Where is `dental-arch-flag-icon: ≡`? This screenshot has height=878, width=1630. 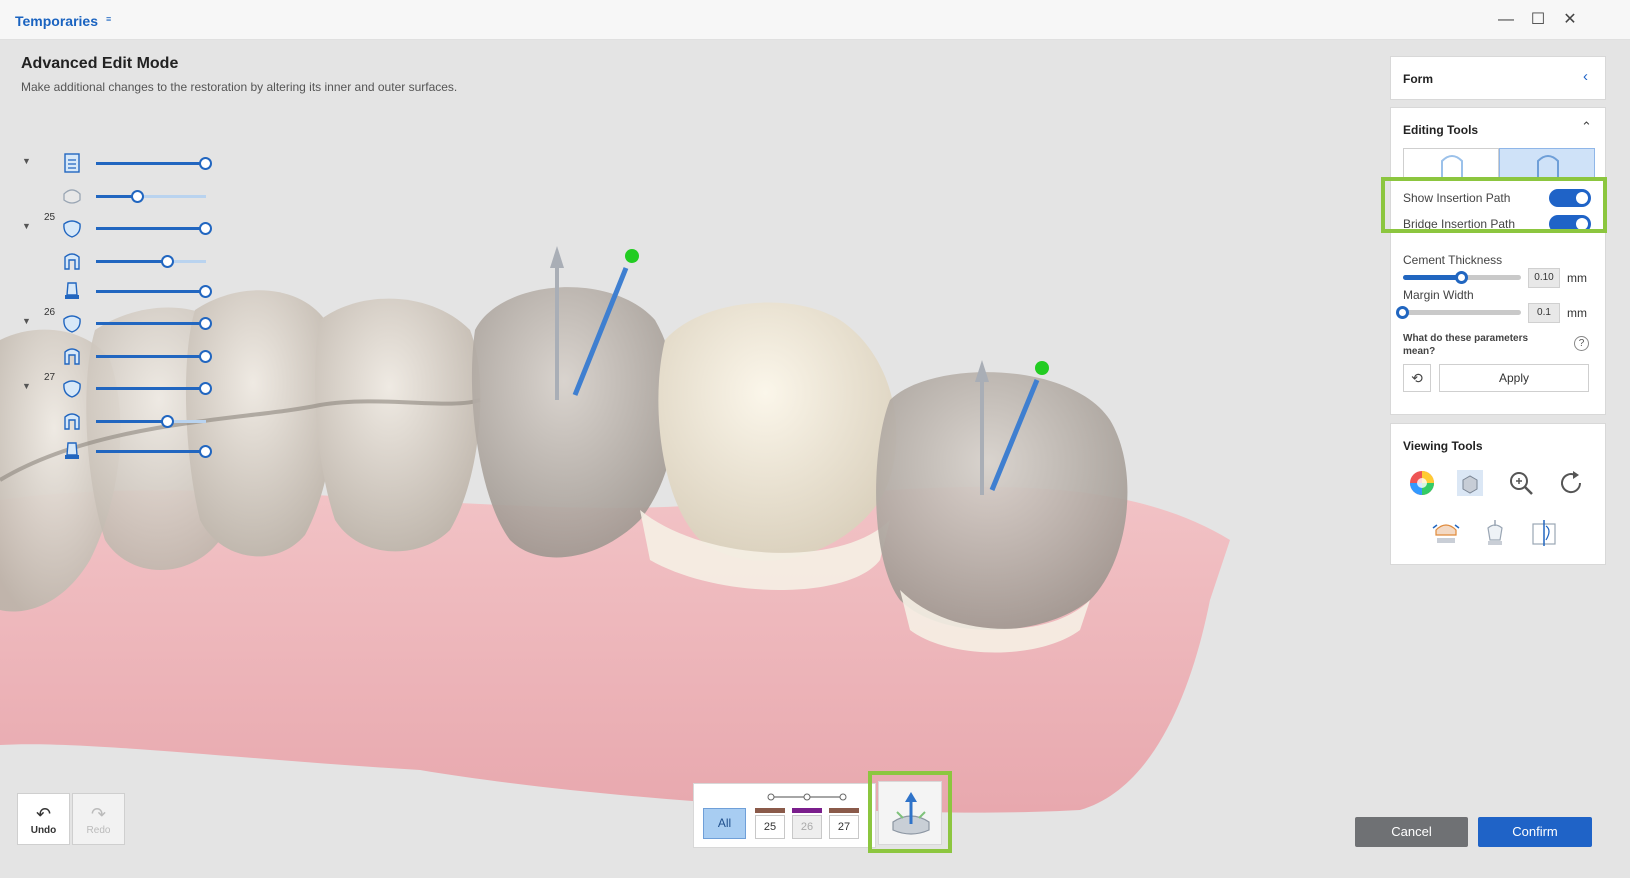 dental-arch-flag-icon: ≡ is located at coordinates (109, 19).